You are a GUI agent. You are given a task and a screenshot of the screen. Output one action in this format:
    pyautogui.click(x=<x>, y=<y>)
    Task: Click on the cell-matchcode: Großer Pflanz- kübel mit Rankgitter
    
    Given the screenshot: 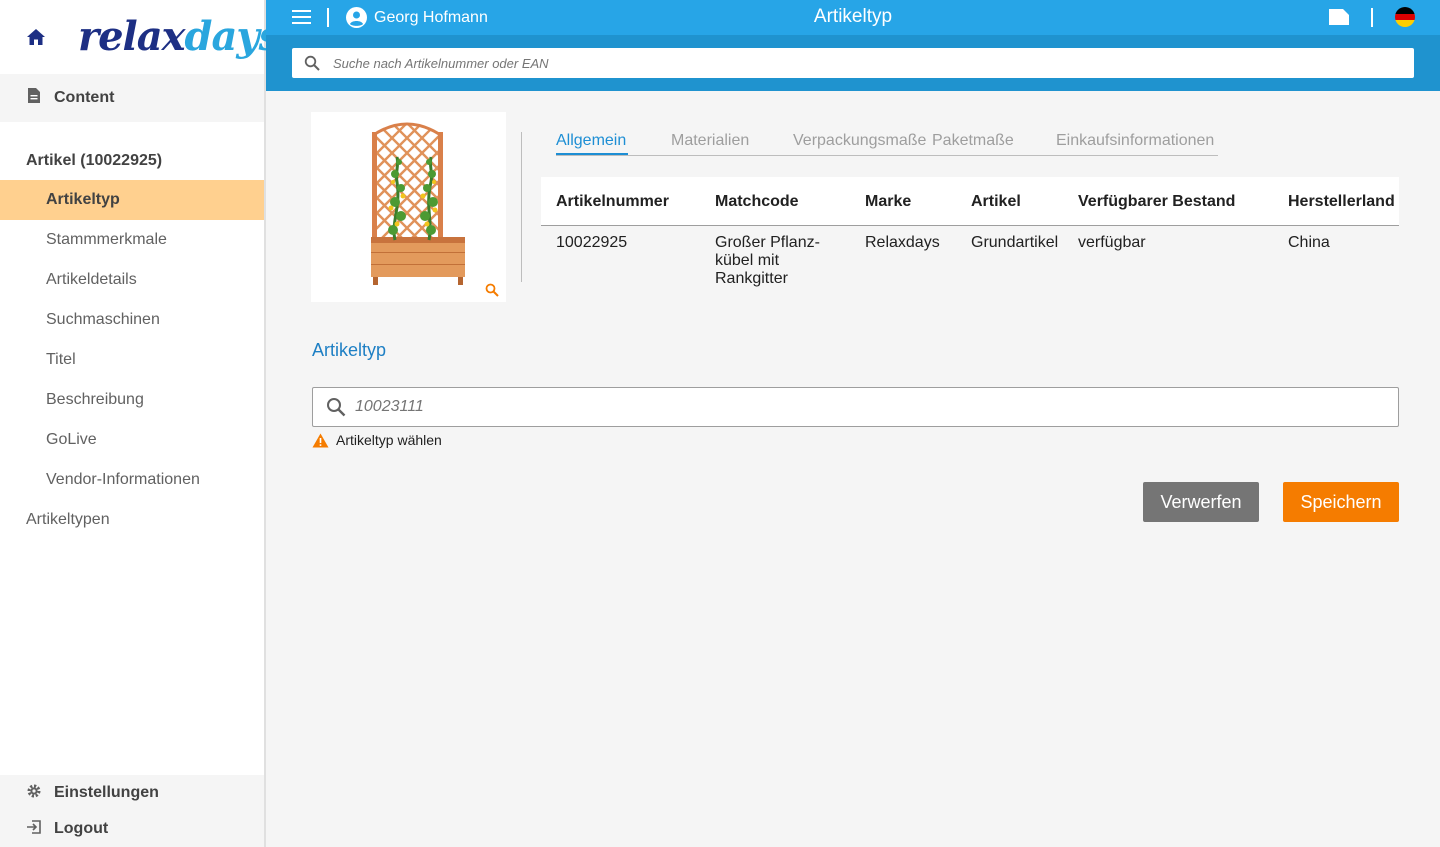 What is the action you would take?
    pyautogui.click(x=767, y=261)
    